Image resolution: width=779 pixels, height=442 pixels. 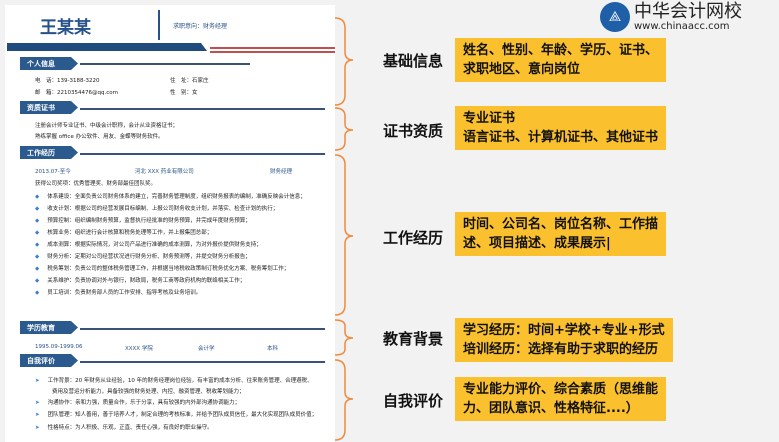 I want to click on section-self: 自我评价, so click(x=49, y=360).